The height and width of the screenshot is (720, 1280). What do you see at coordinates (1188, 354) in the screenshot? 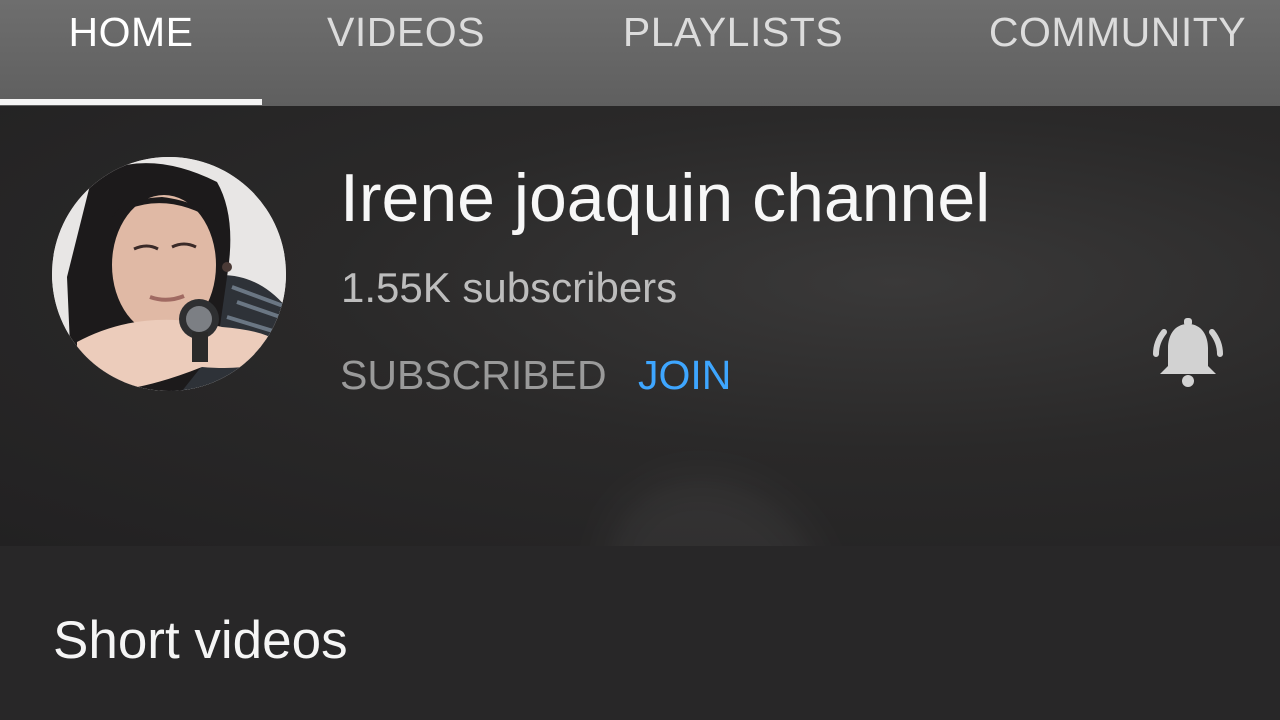
I see `bell-icon` at bounding box center [1188, 354].